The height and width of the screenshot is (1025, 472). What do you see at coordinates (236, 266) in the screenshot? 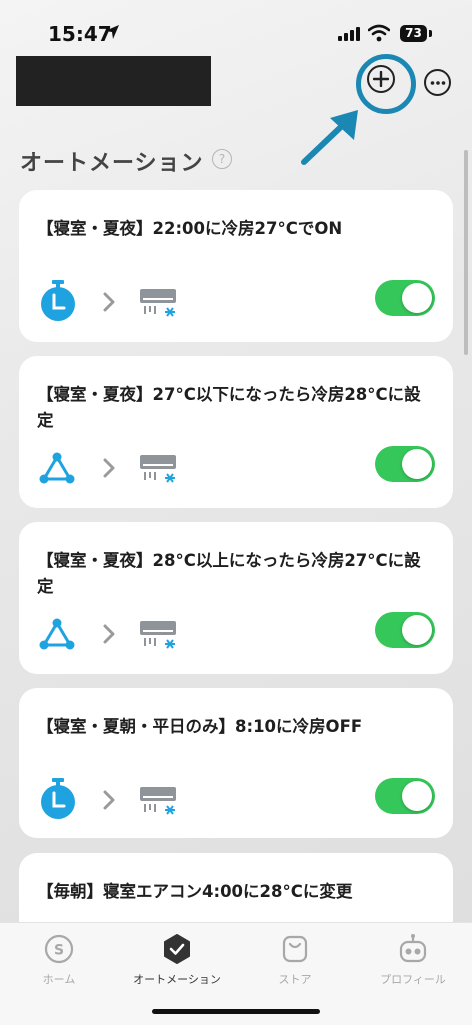
I see `automation-card: 【寝室・夏夜】22:00に冷房27°CでON` at bounding box center [236, 266].